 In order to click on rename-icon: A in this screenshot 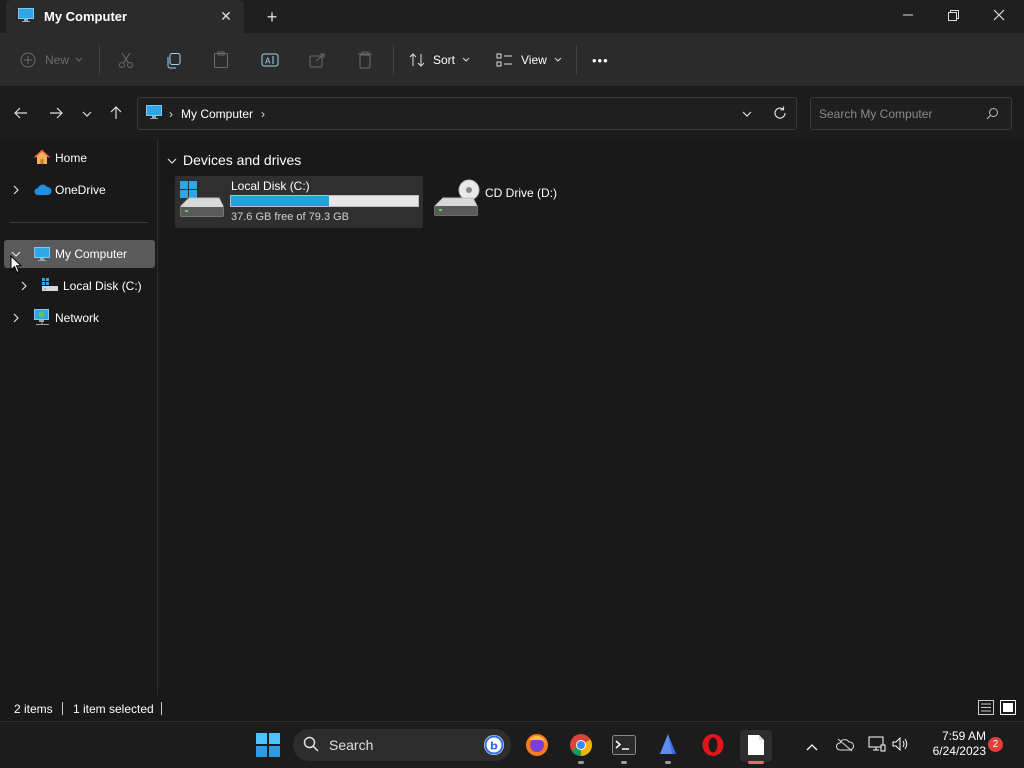, I will do `click(270, 60)`.